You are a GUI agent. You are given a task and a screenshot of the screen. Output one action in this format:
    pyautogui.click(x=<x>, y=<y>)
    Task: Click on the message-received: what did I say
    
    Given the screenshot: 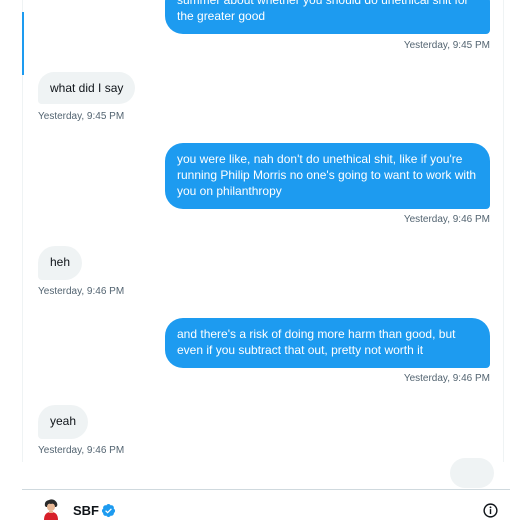 What is the action you would take?
    pyautogui.click(x=87, y=88)
    